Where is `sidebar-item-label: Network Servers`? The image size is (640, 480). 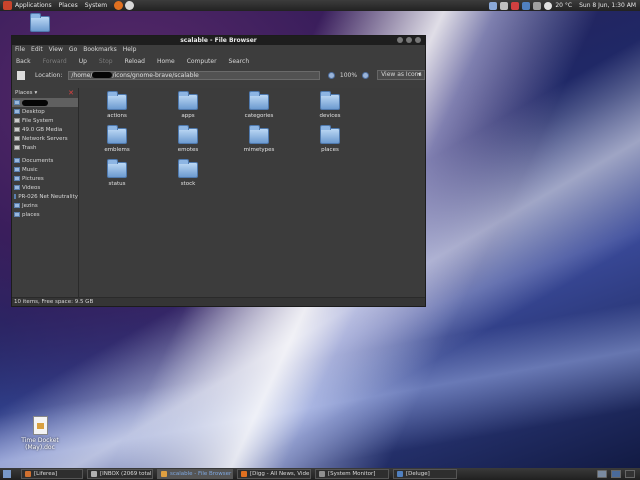 sidebar-item-label: Network Servers is located at coordinates (45, 138).